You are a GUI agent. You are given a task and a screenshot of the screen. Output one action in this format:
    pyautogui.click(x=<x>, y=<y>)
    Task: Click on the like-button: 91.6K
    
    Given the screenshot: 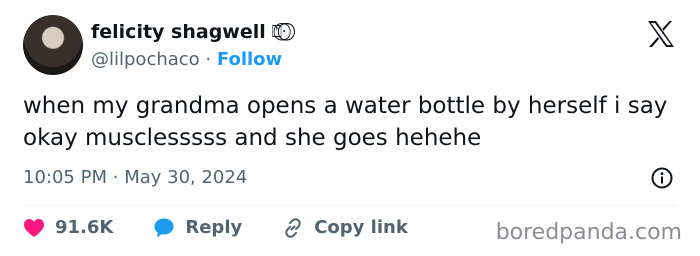 What is the action you would take?
    pyautogui.click(x=68, y=228)
    